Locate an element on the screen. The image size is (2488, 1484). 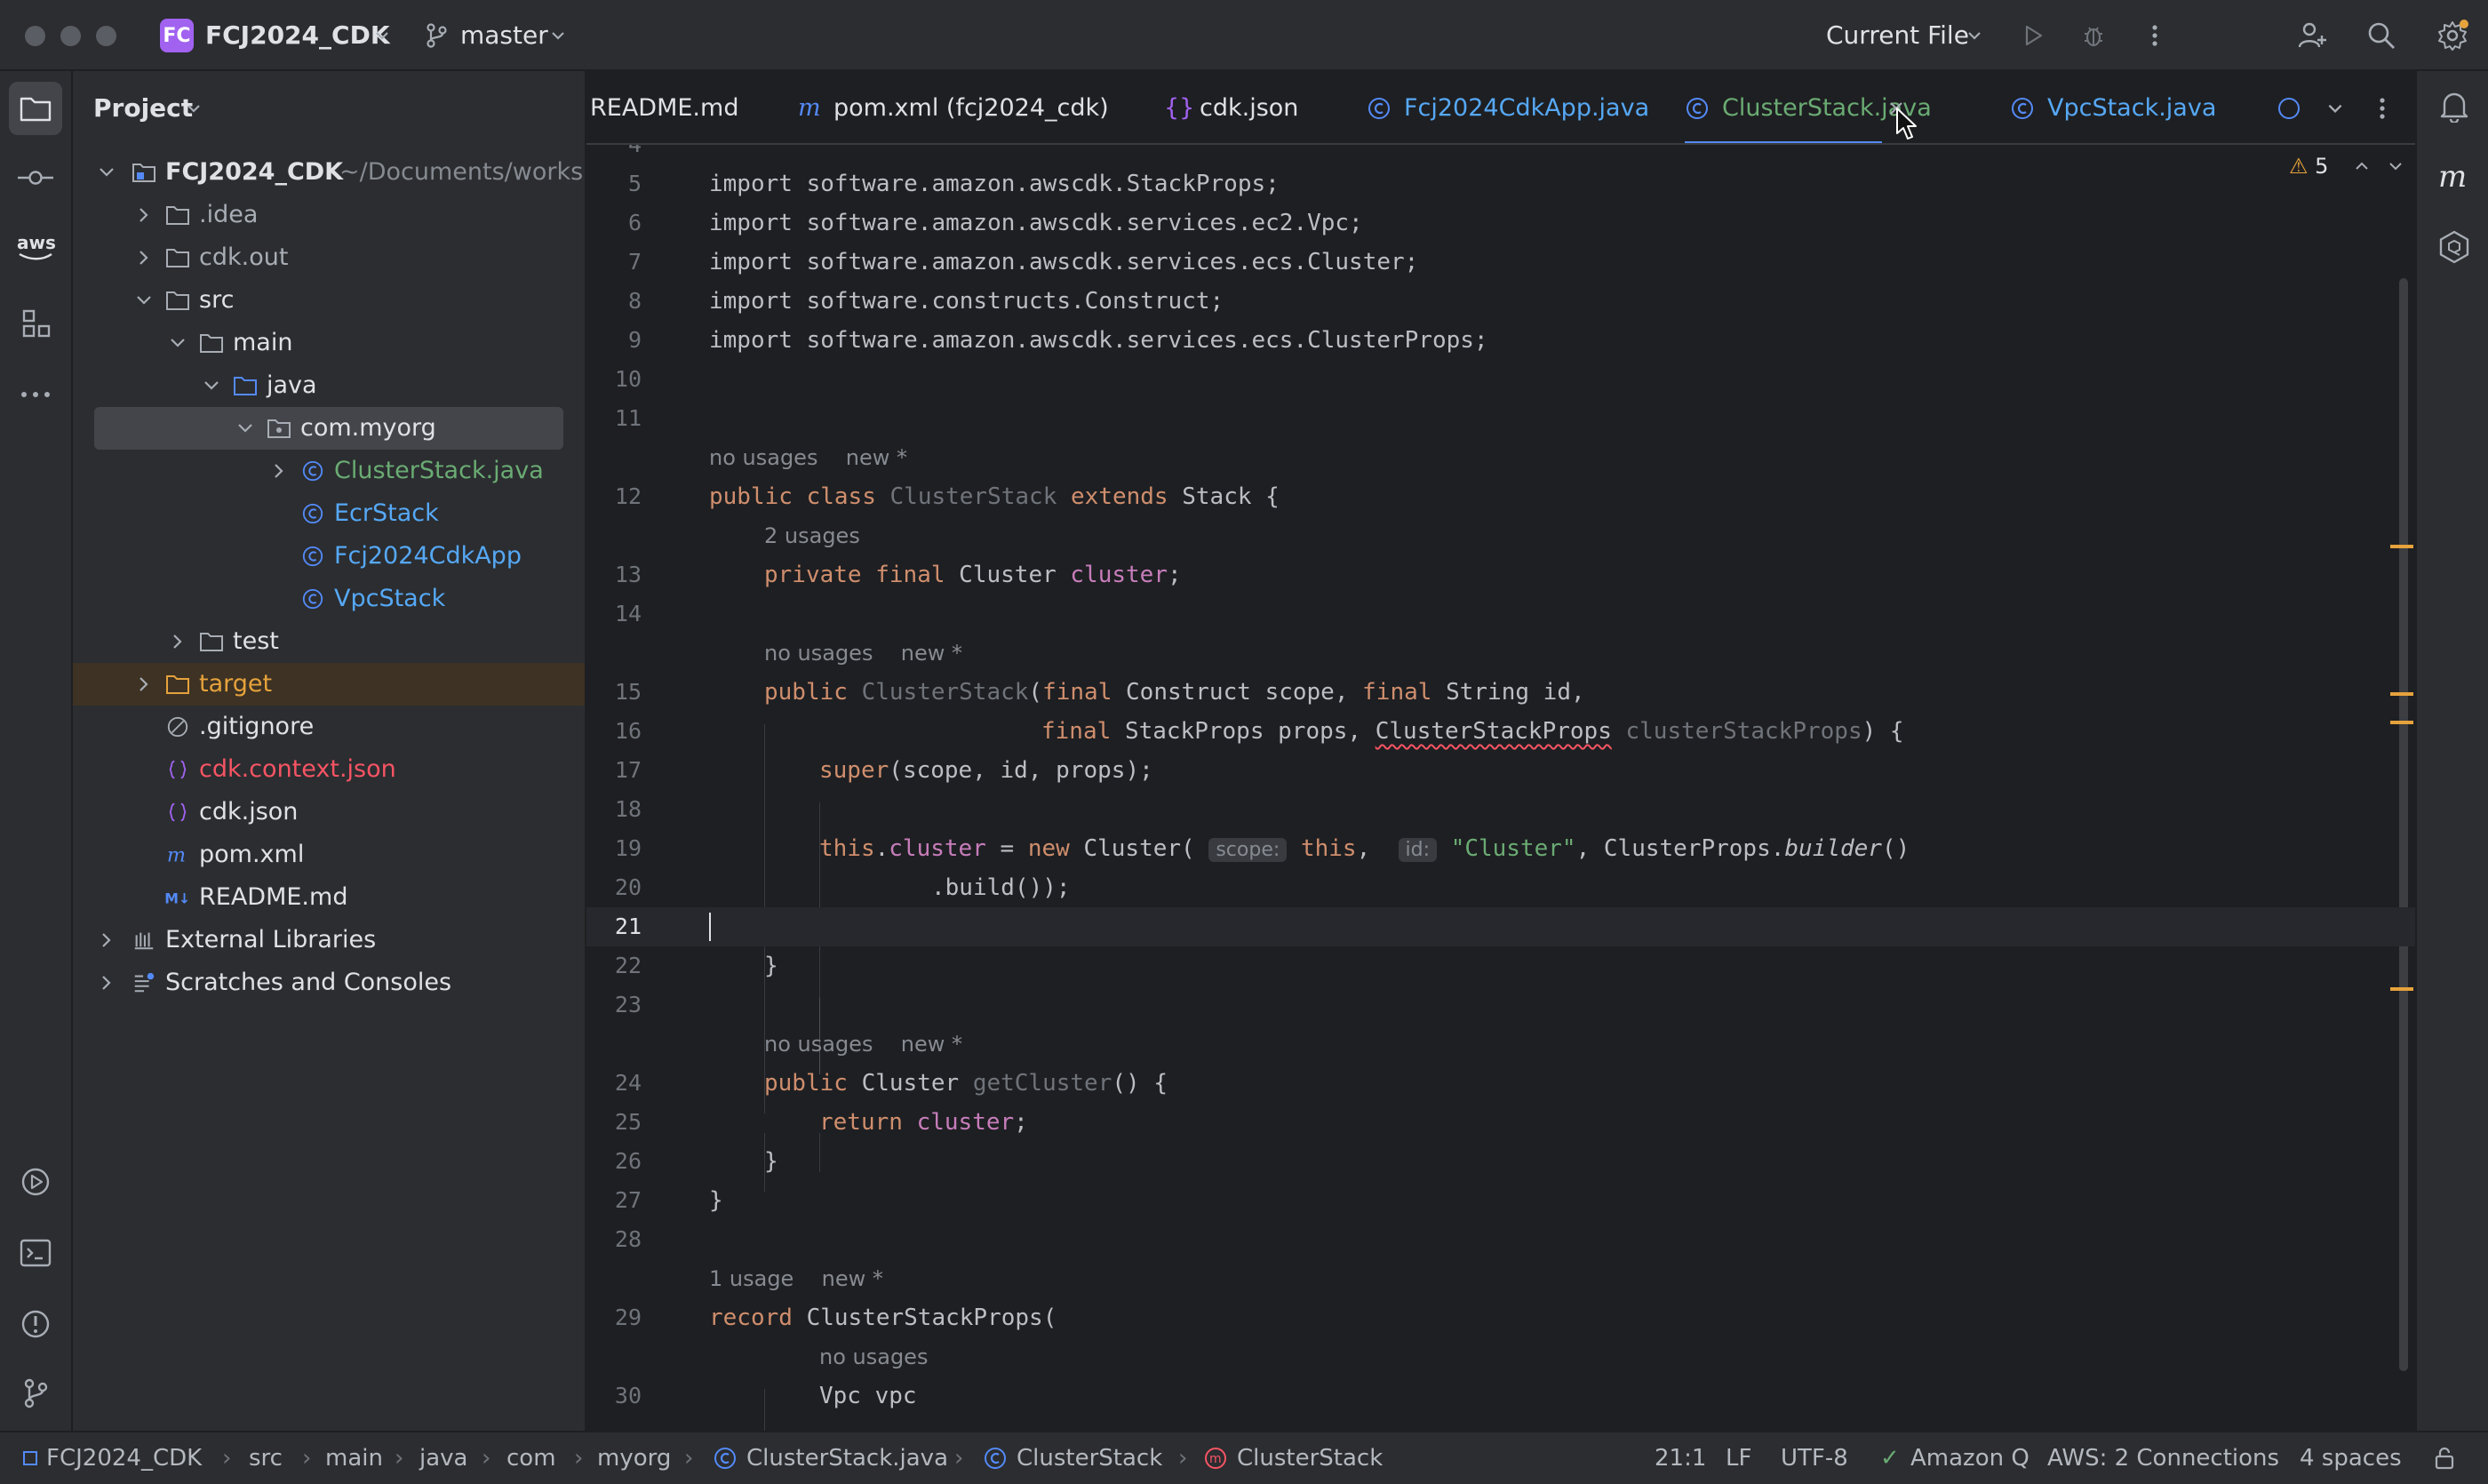
tree-item-src: src is located at coordinates (329, 300).